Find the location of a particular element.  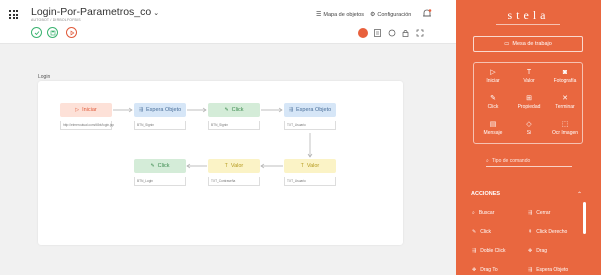

action-espera-objeto: ⇶ Espera Objeto is located at coordinates (548, 270).